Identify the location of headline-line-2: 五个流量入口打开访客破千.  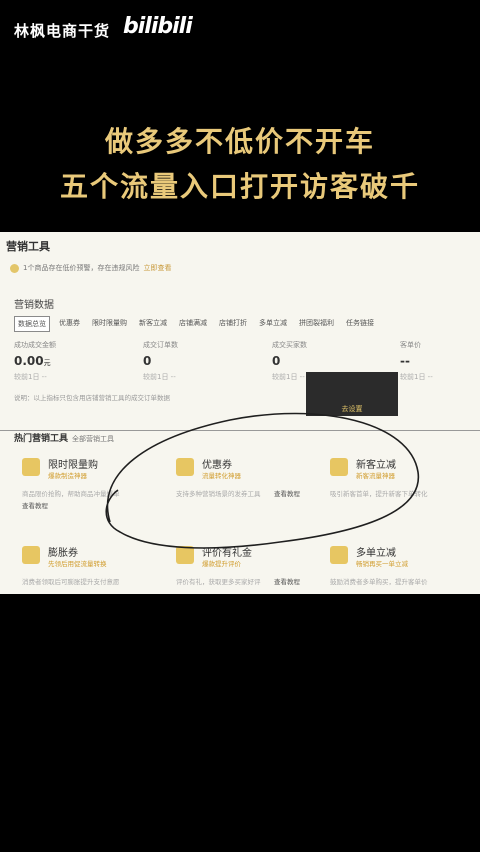
(239, 186).